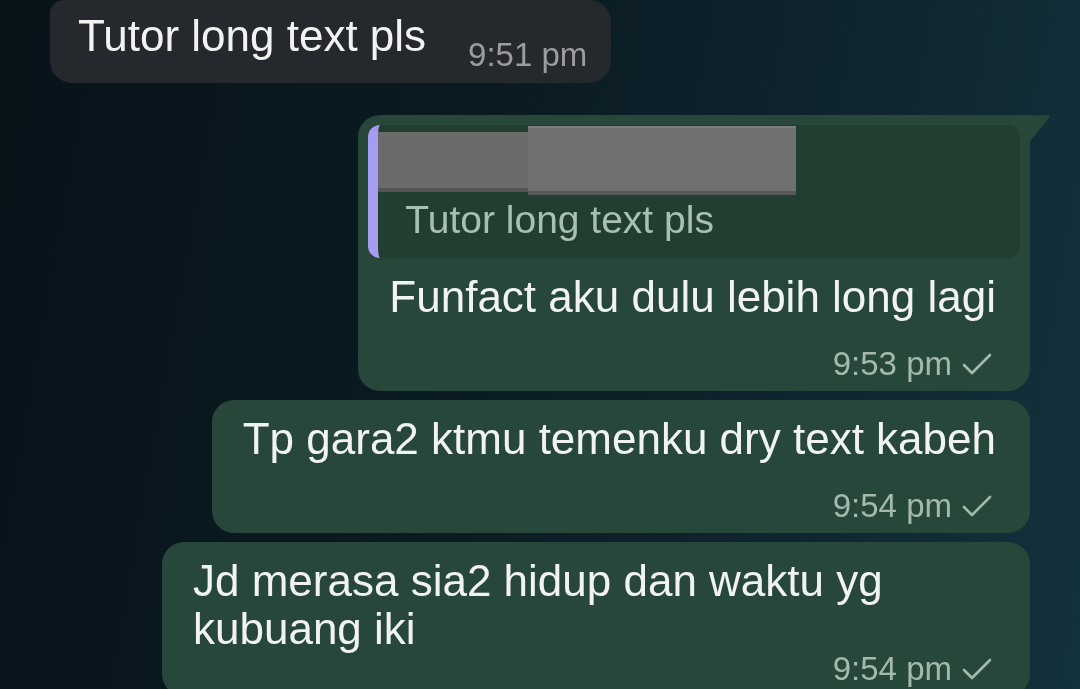 This screenshot has width=1080, height=689. I want to click on message-text: Tp gara2 ktmu temenku dry text kabeh, so click(619, 438).